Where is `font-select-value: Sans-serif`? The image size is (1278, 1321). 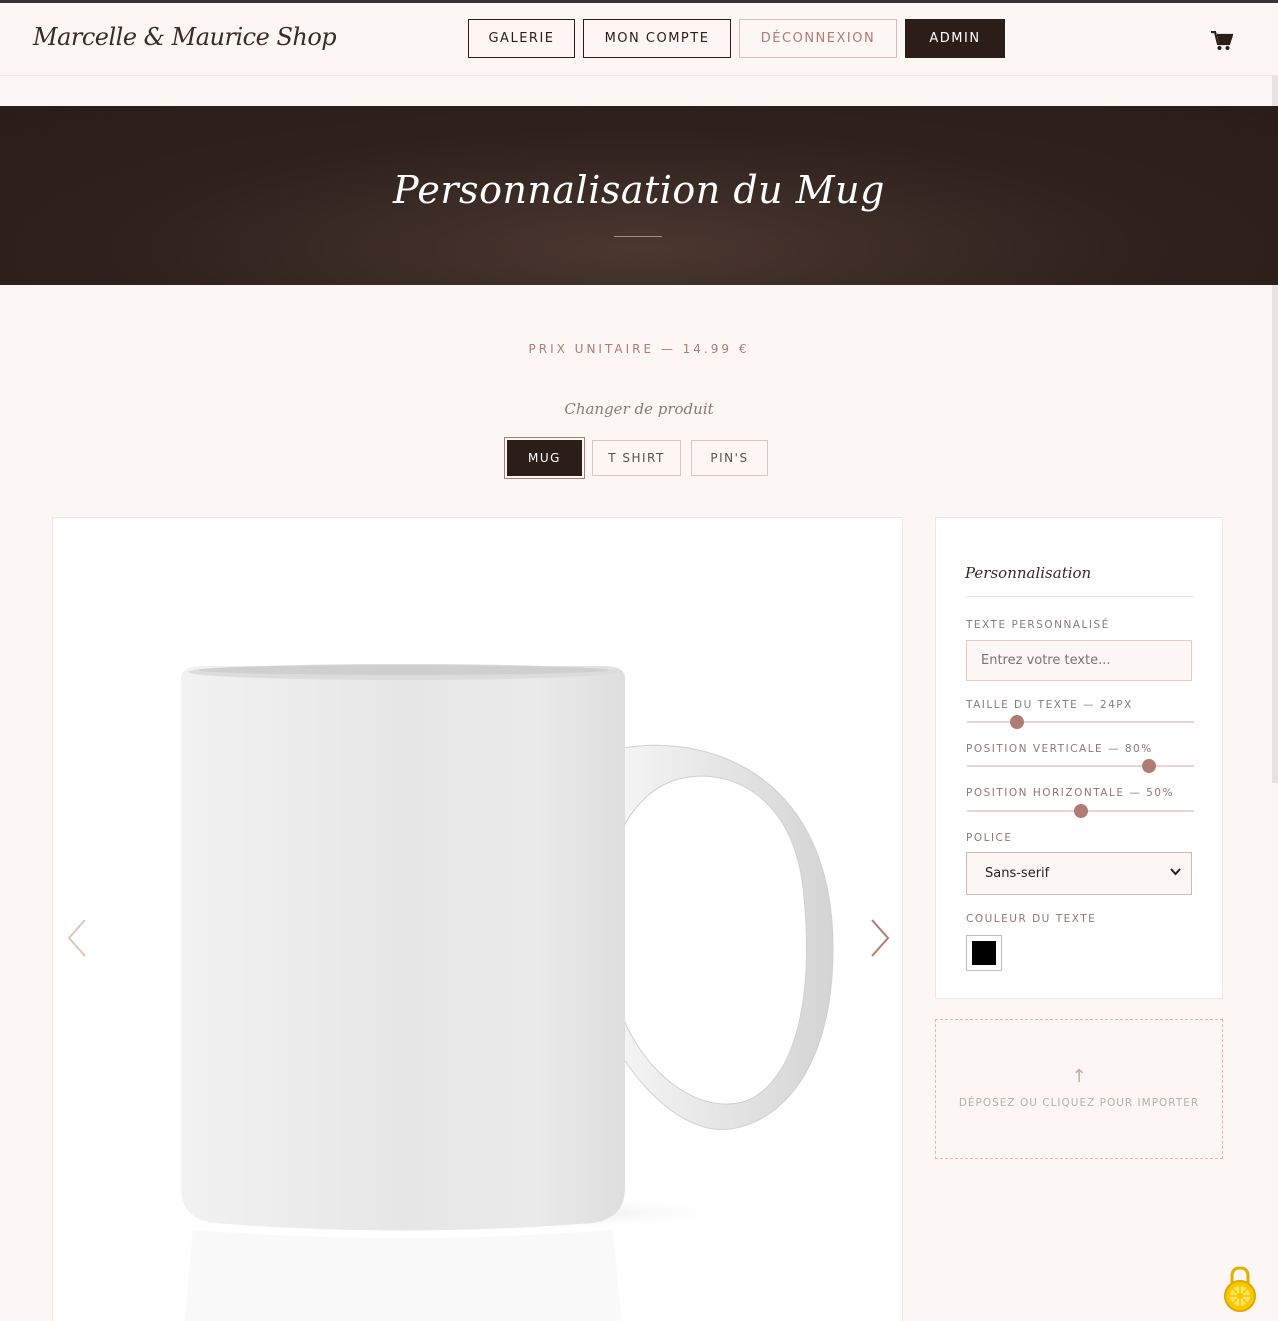 font-select-value: Sans-serif is located at coordinates (1017, 873).